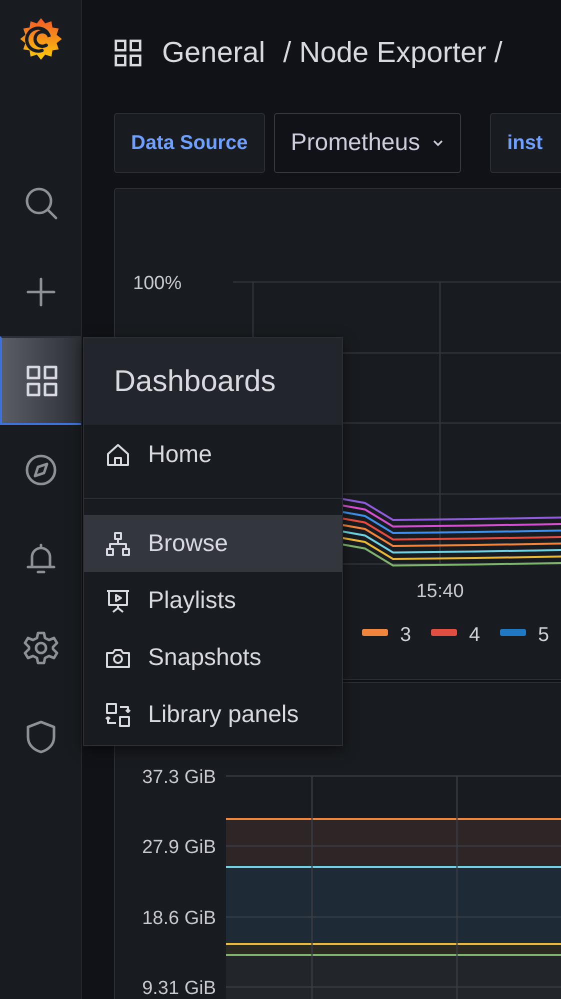 Image resolution: width=561 pixels, height=999 pixels. What do you see at coordinates (40, 470) in the screenshot?
I see `compass-icon` at bounding box center [40, 470].